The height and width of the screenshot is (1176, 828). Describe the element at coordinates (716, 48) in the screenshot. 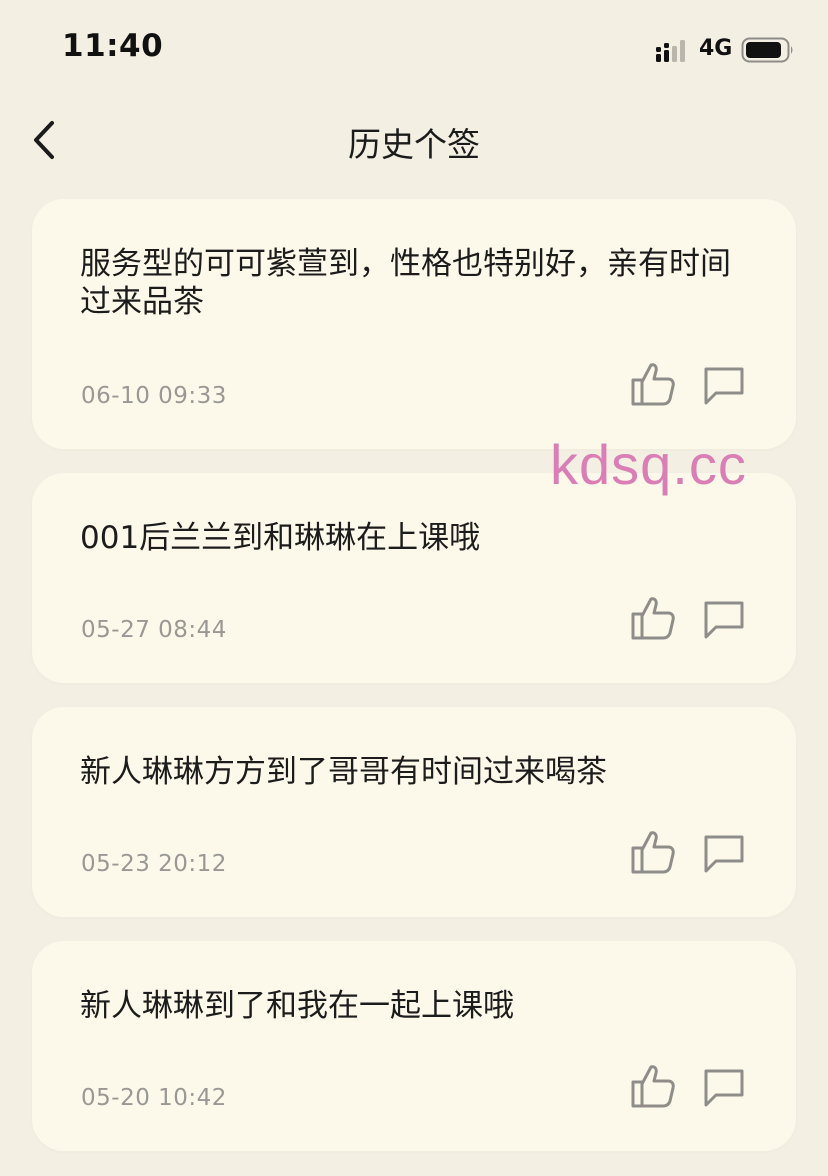

I see `network-type: 4G` at that location.